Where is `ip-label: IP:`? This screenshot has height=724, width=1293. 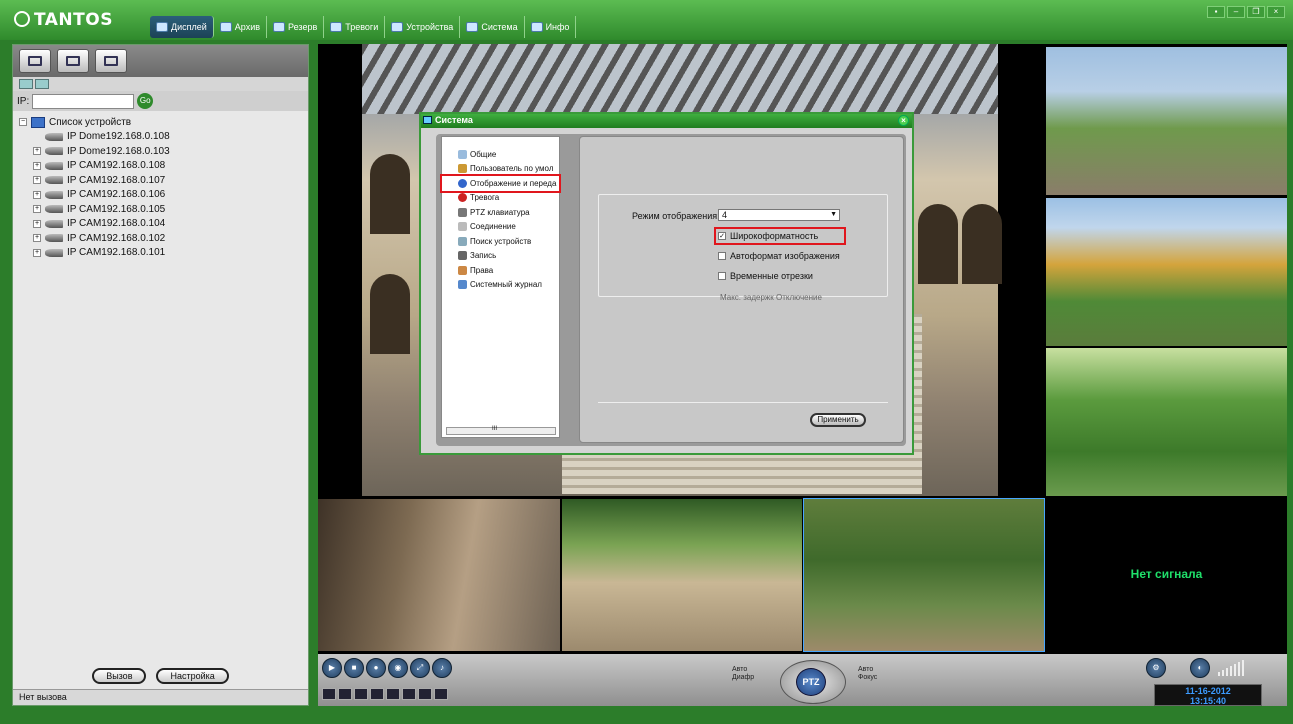
ip-label: IP: is located at coordinates (23, 101).